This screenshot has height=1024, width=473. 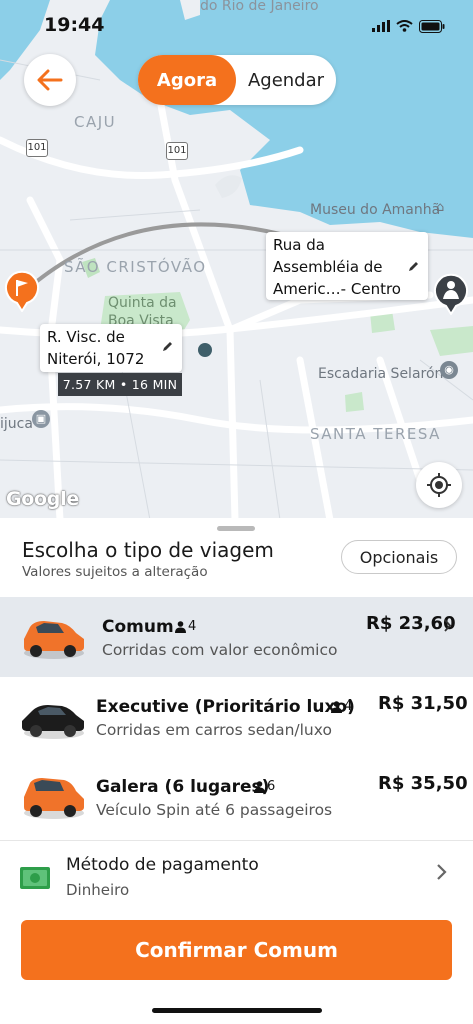 What do you see at coordinates (98, 890) in the screenshot?
I see `payment-method-value: Dinheiro` at bounding box center [98, 890].